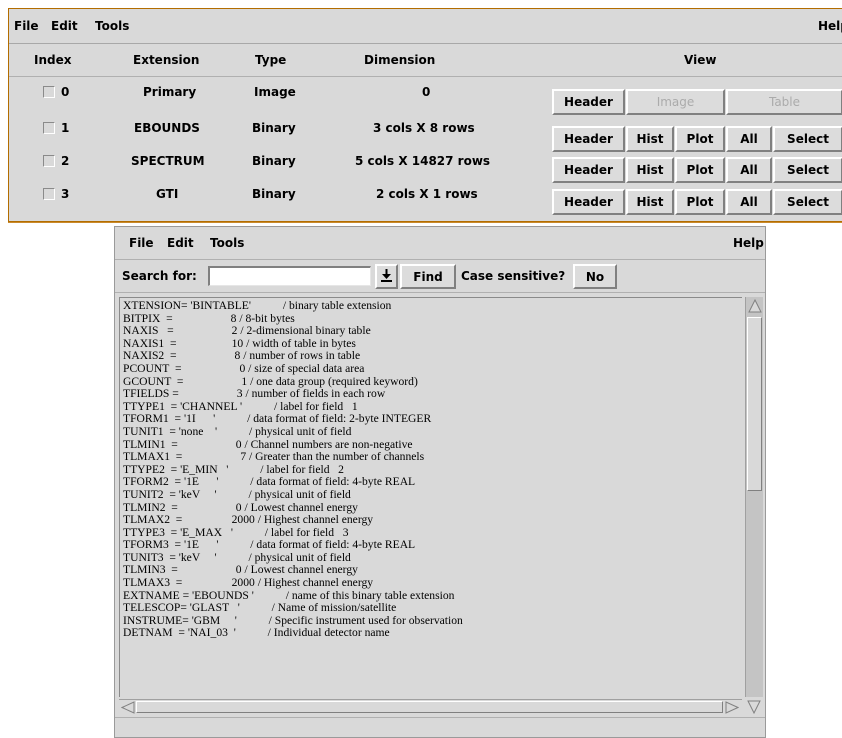 The height and width of the screenshot is (738, 842). What do you see at coordinates (167, 128) in the screenshot?
I see `row-extension: EBOUNDS` at bounding box center [167, 128].